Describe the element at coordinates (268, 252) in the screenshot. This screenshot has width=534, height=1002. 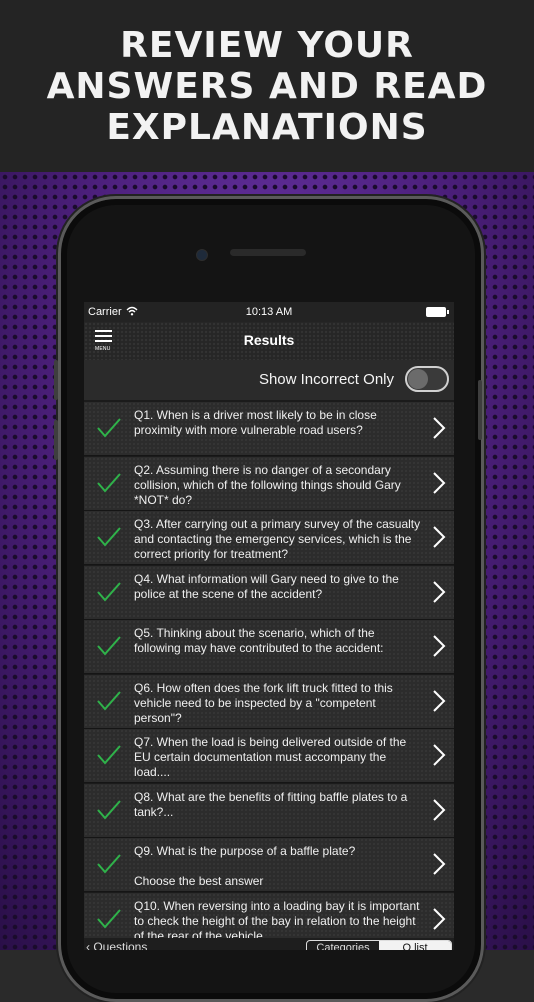
I see `earpiece-speaker` at that location.